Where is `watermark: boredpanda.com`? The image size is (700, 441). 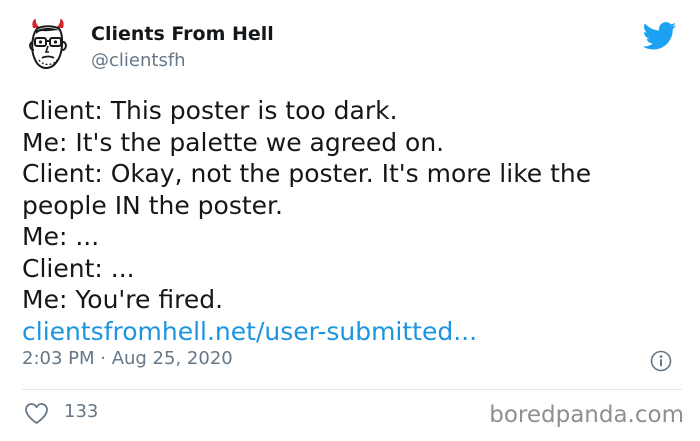 watermark: boredpanda.com is located at coordinates (586, 415).